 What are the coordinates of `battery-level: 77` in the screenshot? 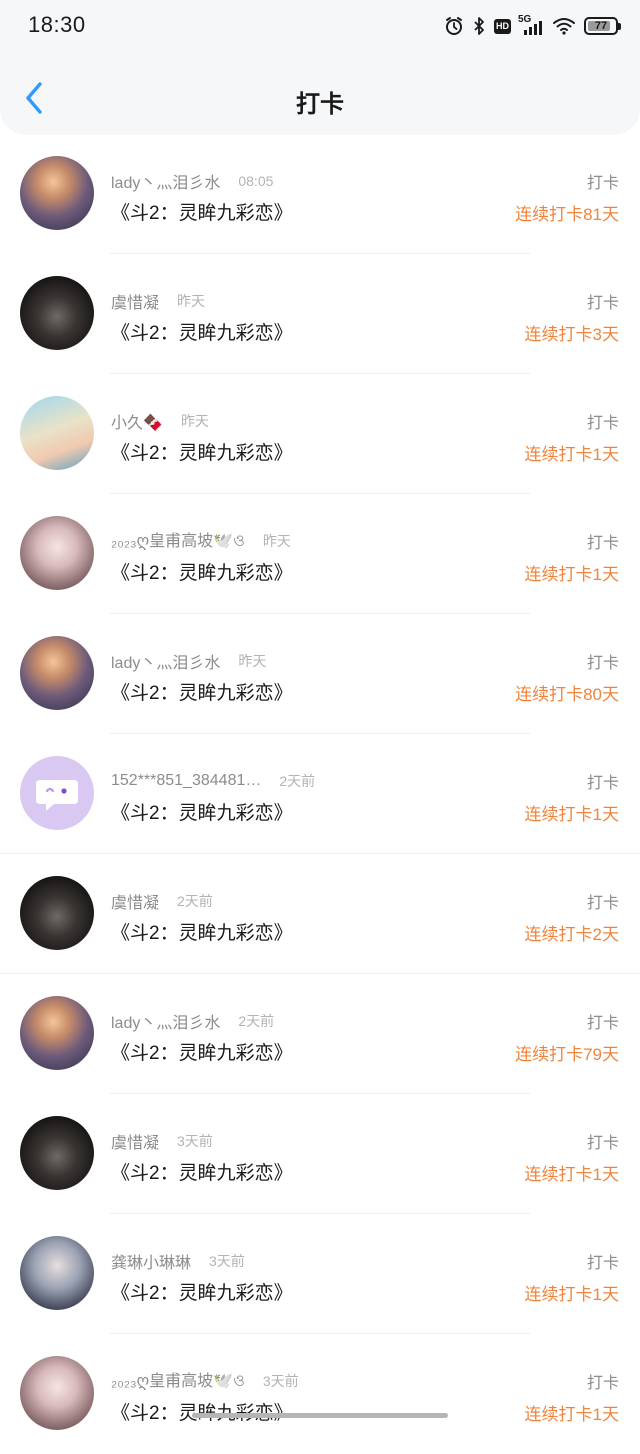 It's located at (601, 26).